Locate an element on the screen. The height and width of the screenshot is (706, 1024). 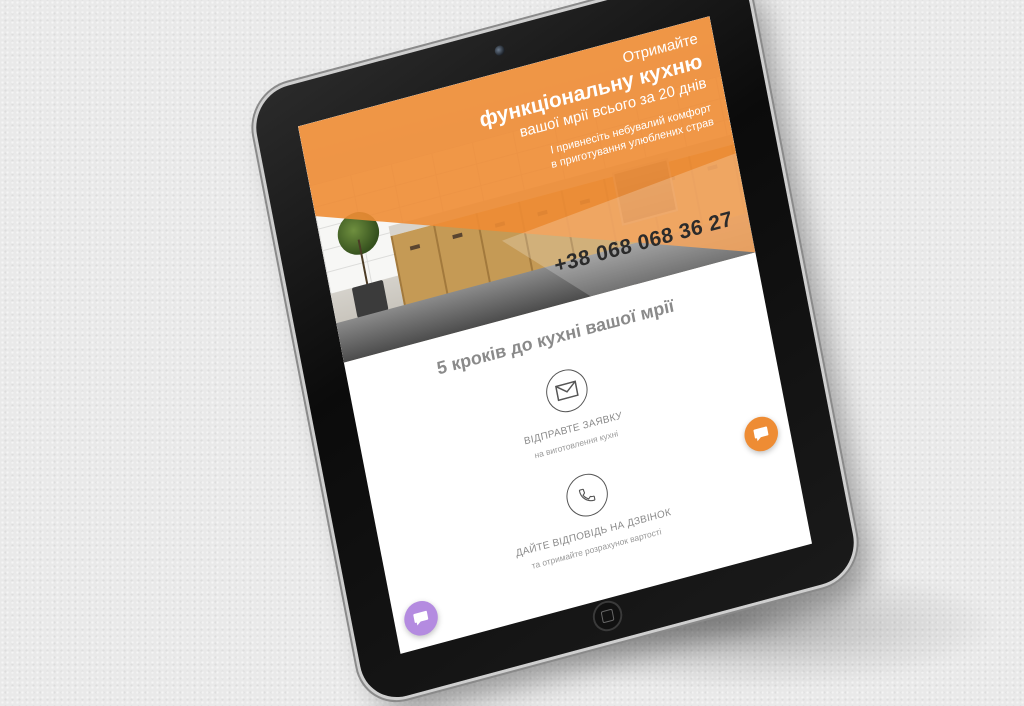
phone-icon is located at coordinates (587, 495).